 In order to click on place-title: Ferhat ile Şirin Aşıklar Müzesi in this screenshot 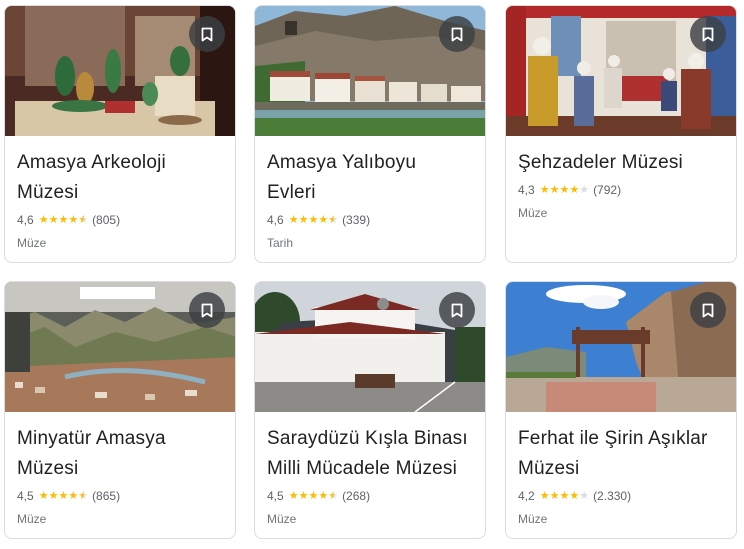, I will do `click(621, 454)`.